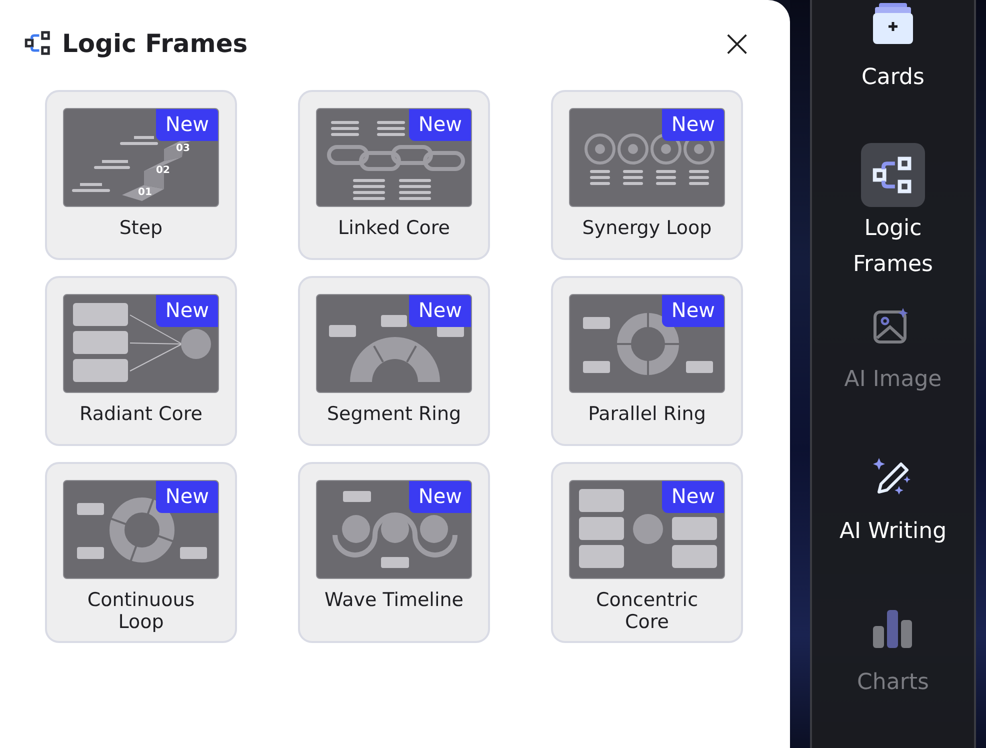  I want to click on step-number: 02, so click(163, 170).